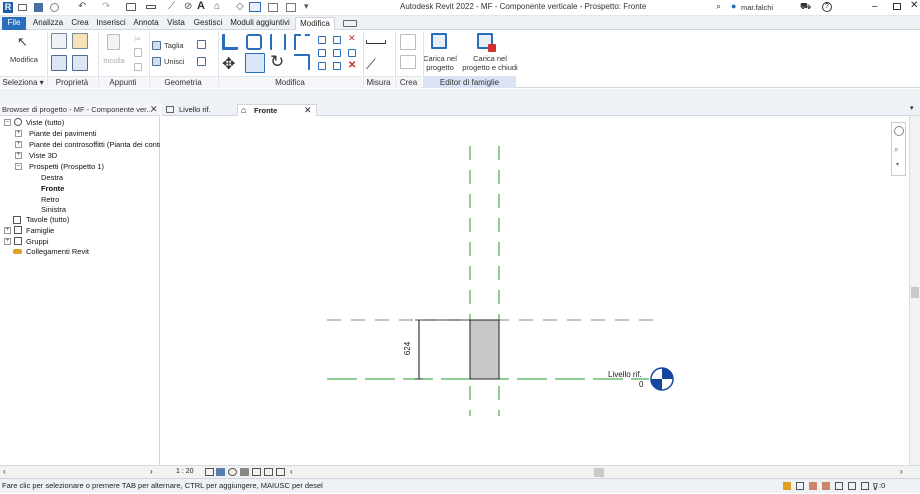 Image resolution: width=920 pixels, height=494 pixels. What do you see at coordinates (59, 41) in the screenshot?
I see `family-types-icon` at bounding box center [59, 41].